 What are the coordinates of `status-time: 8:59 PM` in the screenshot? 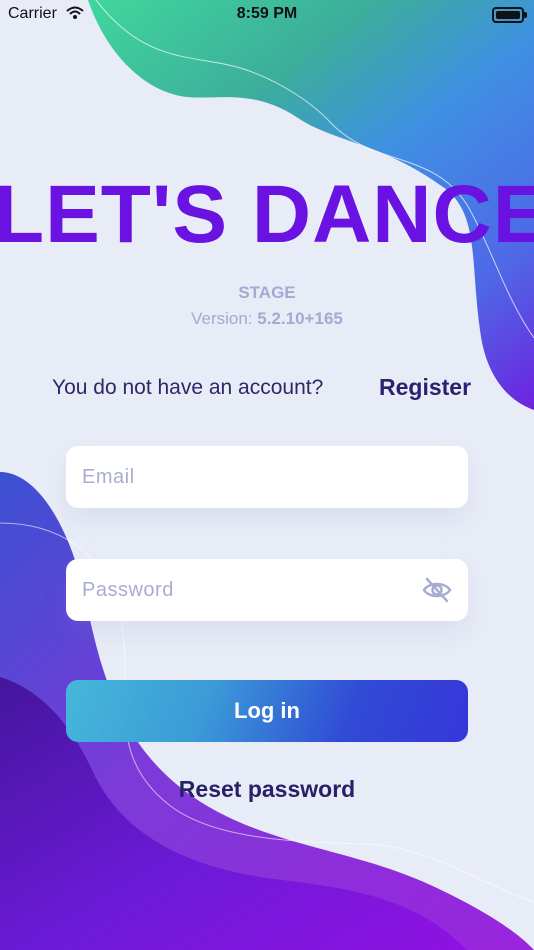 It's located at (267, 13).